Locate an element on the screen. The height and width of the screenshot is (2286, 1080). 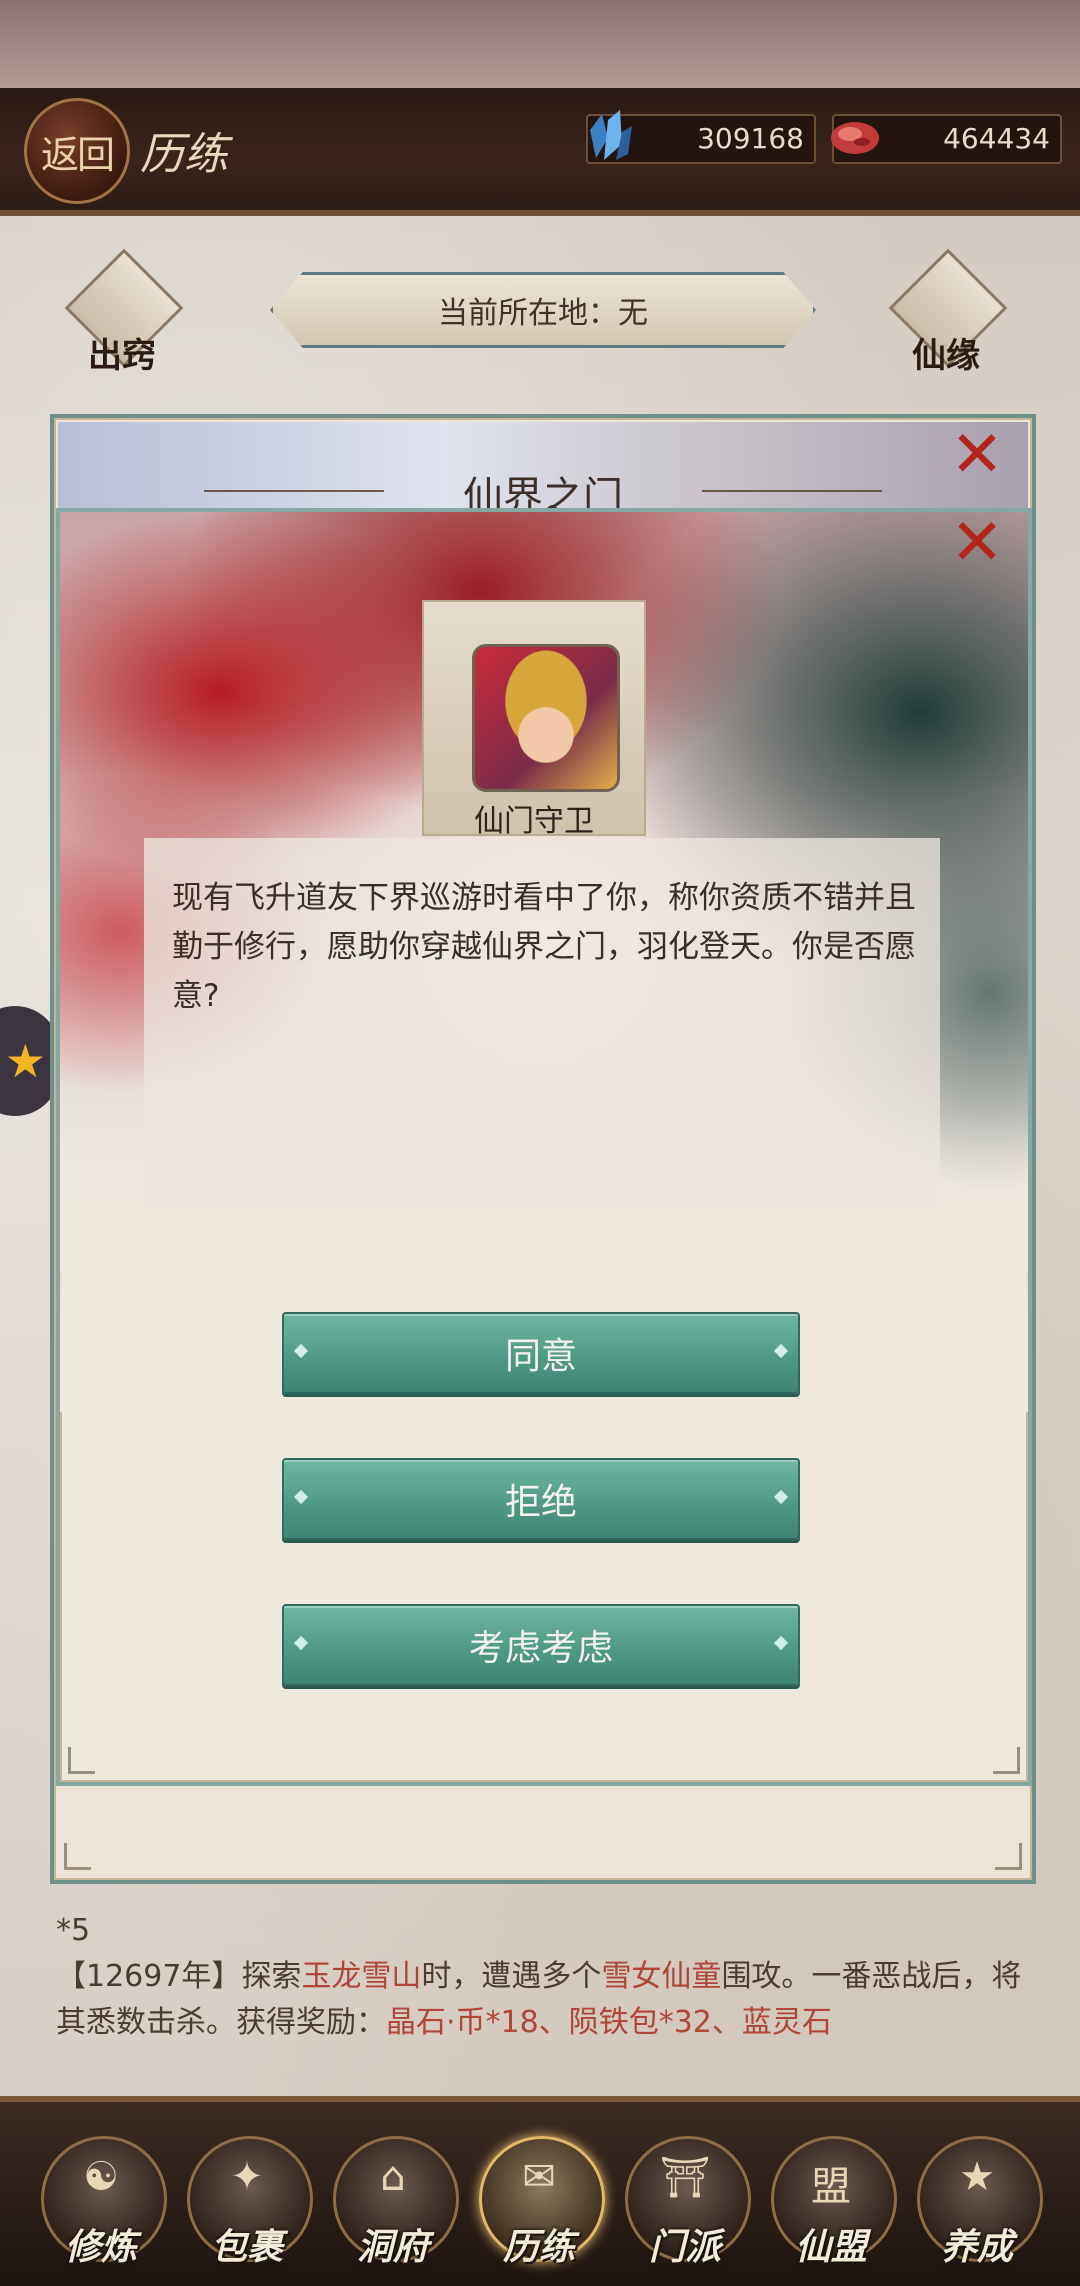
log-enemy: 雪女仙童 is located at coordinates (661, 1976).